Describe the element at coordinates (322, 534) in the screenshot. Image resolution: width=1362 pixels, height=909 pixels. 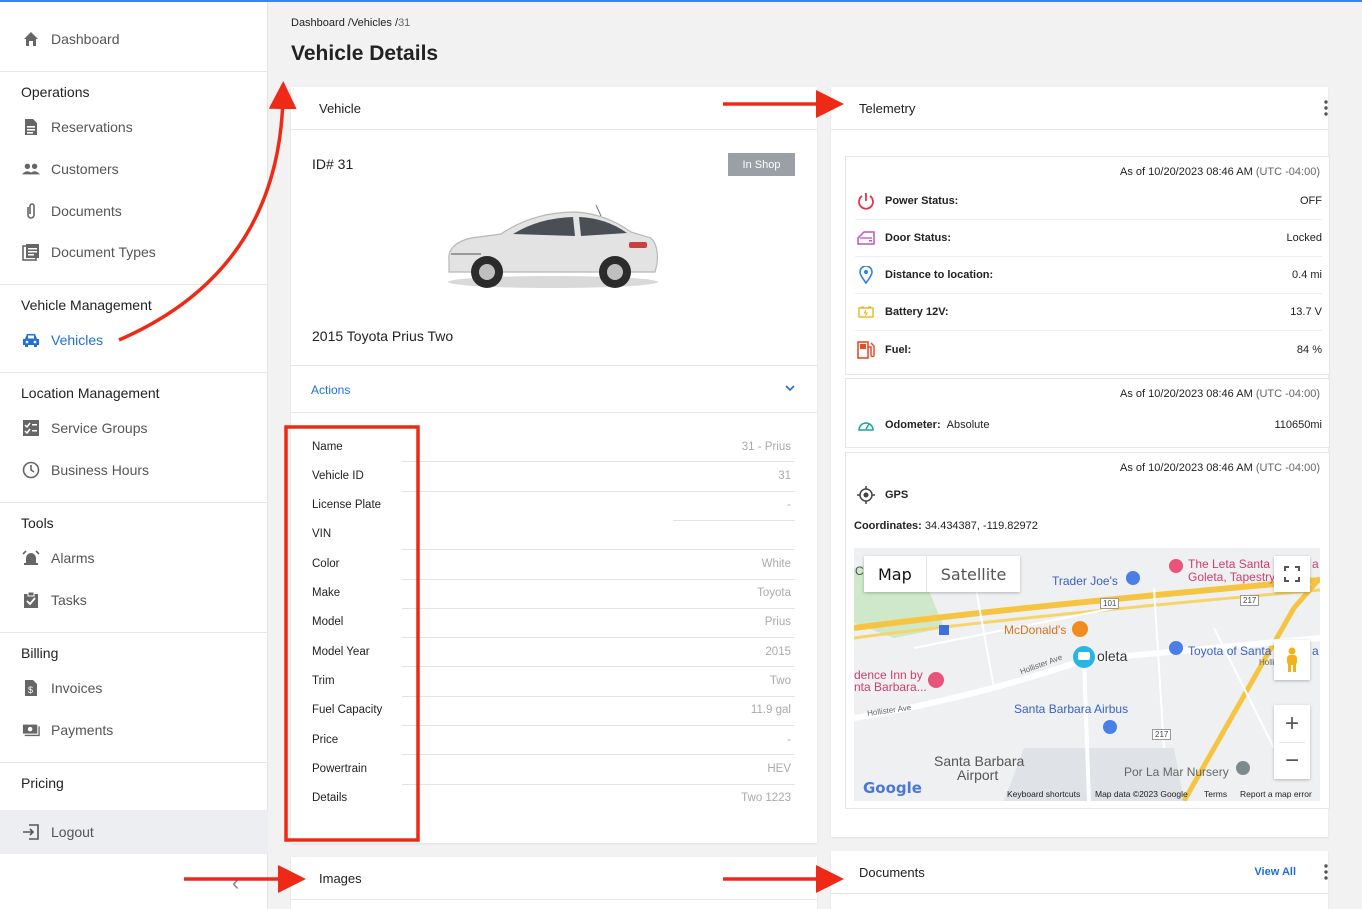
I see `detail-key: VIN` at that location.